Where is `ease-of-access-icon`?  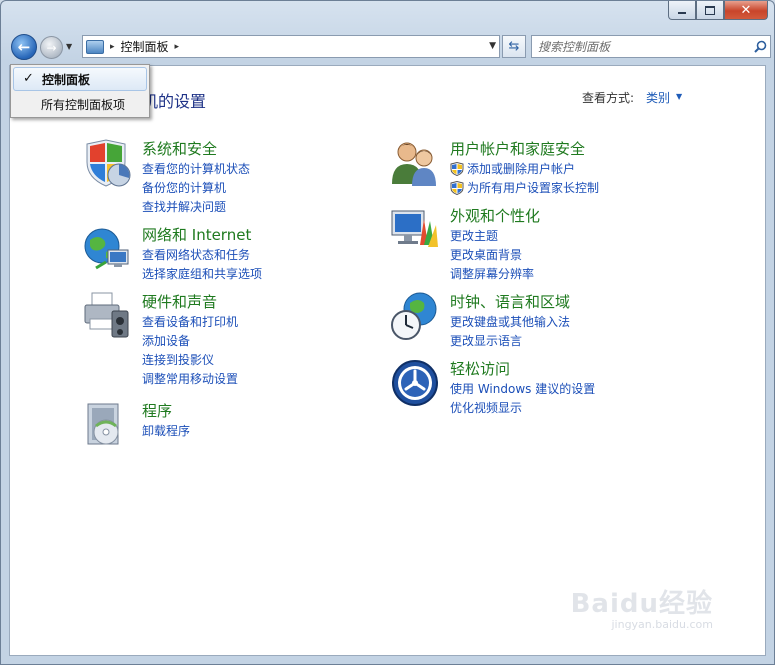
ease-of-access-icon is located at coordinates (415, 383).